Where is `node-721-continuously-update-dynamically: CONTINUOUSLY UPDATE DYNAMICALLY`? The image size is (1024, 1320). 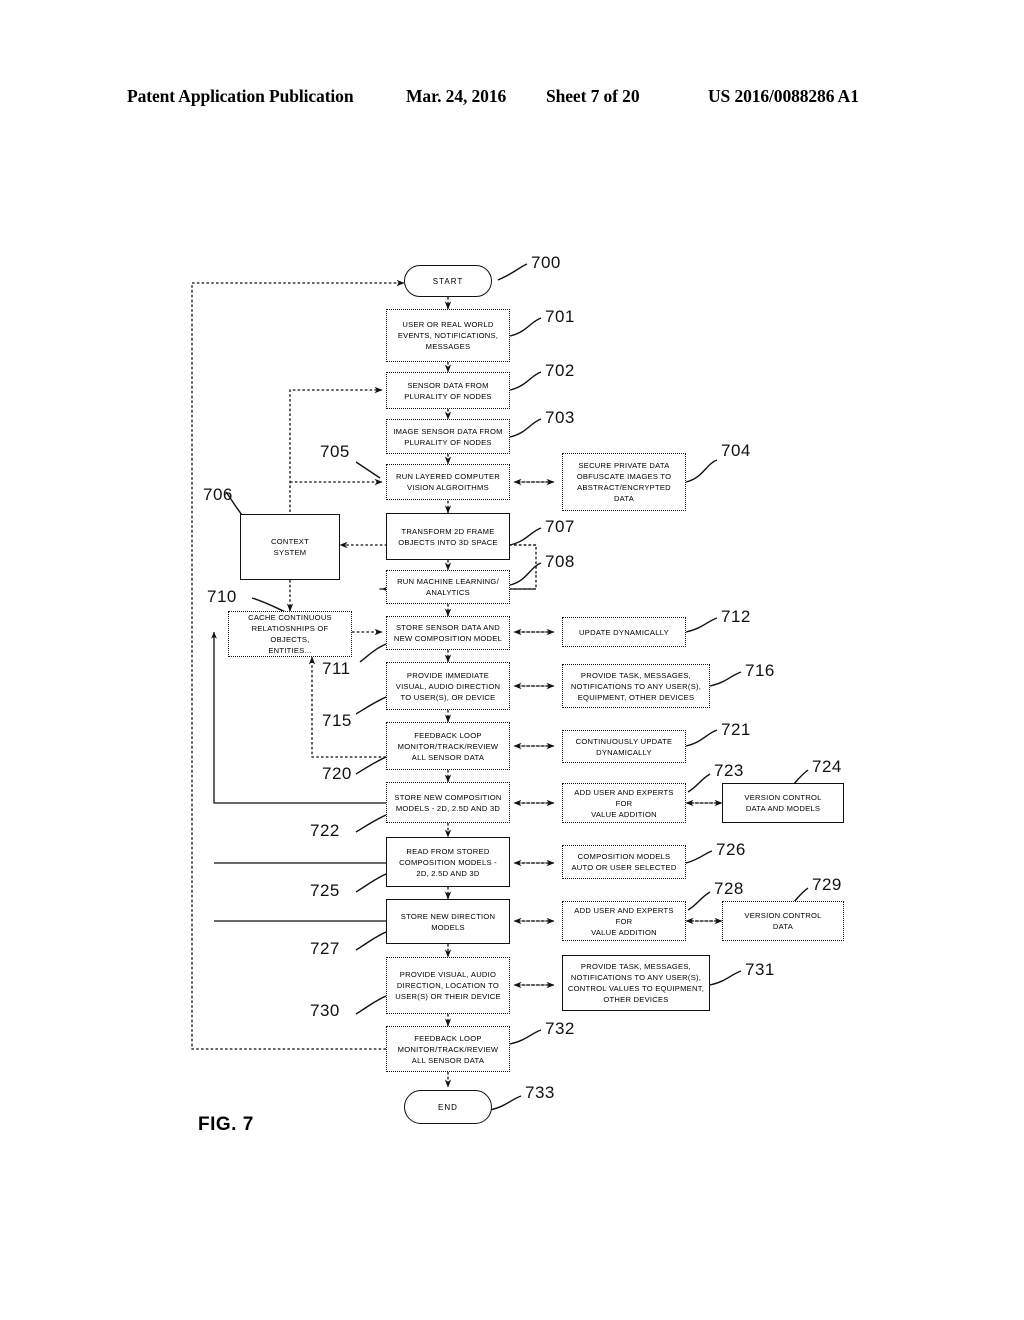 node-721-continuously-update-dynamically: CONTINUOUSLY UPDATE DYNAMICALLY is located at coordinates (624, 746).